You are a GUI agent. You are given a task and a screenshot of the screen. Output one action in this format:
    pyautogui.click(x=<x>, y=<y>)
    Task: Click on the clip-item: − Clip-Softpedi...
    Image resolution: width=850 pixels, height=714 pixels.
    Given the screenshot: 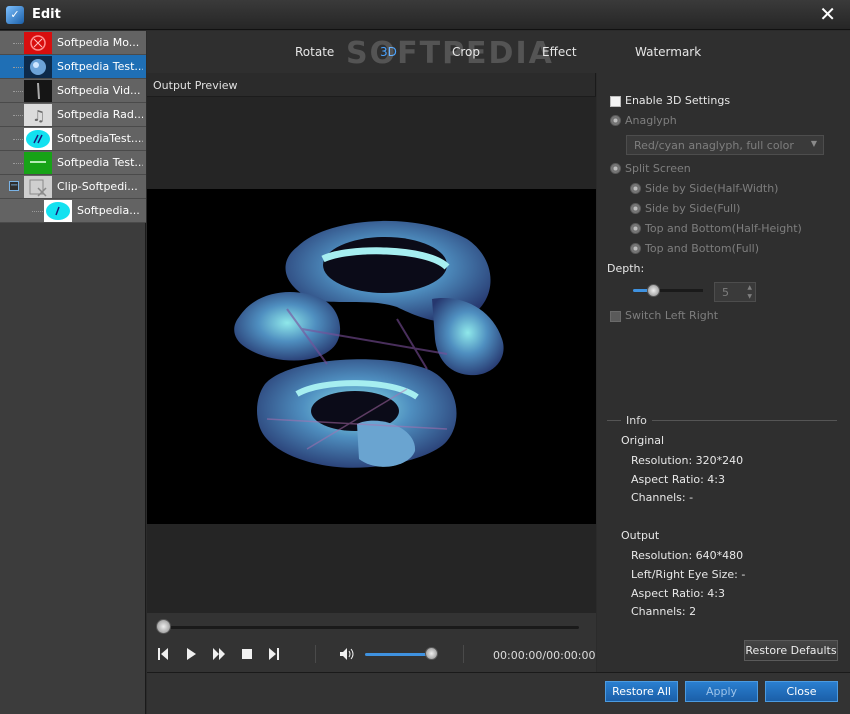 What is the action you would take?
    pyautogui.click(x=73, y=187)
    